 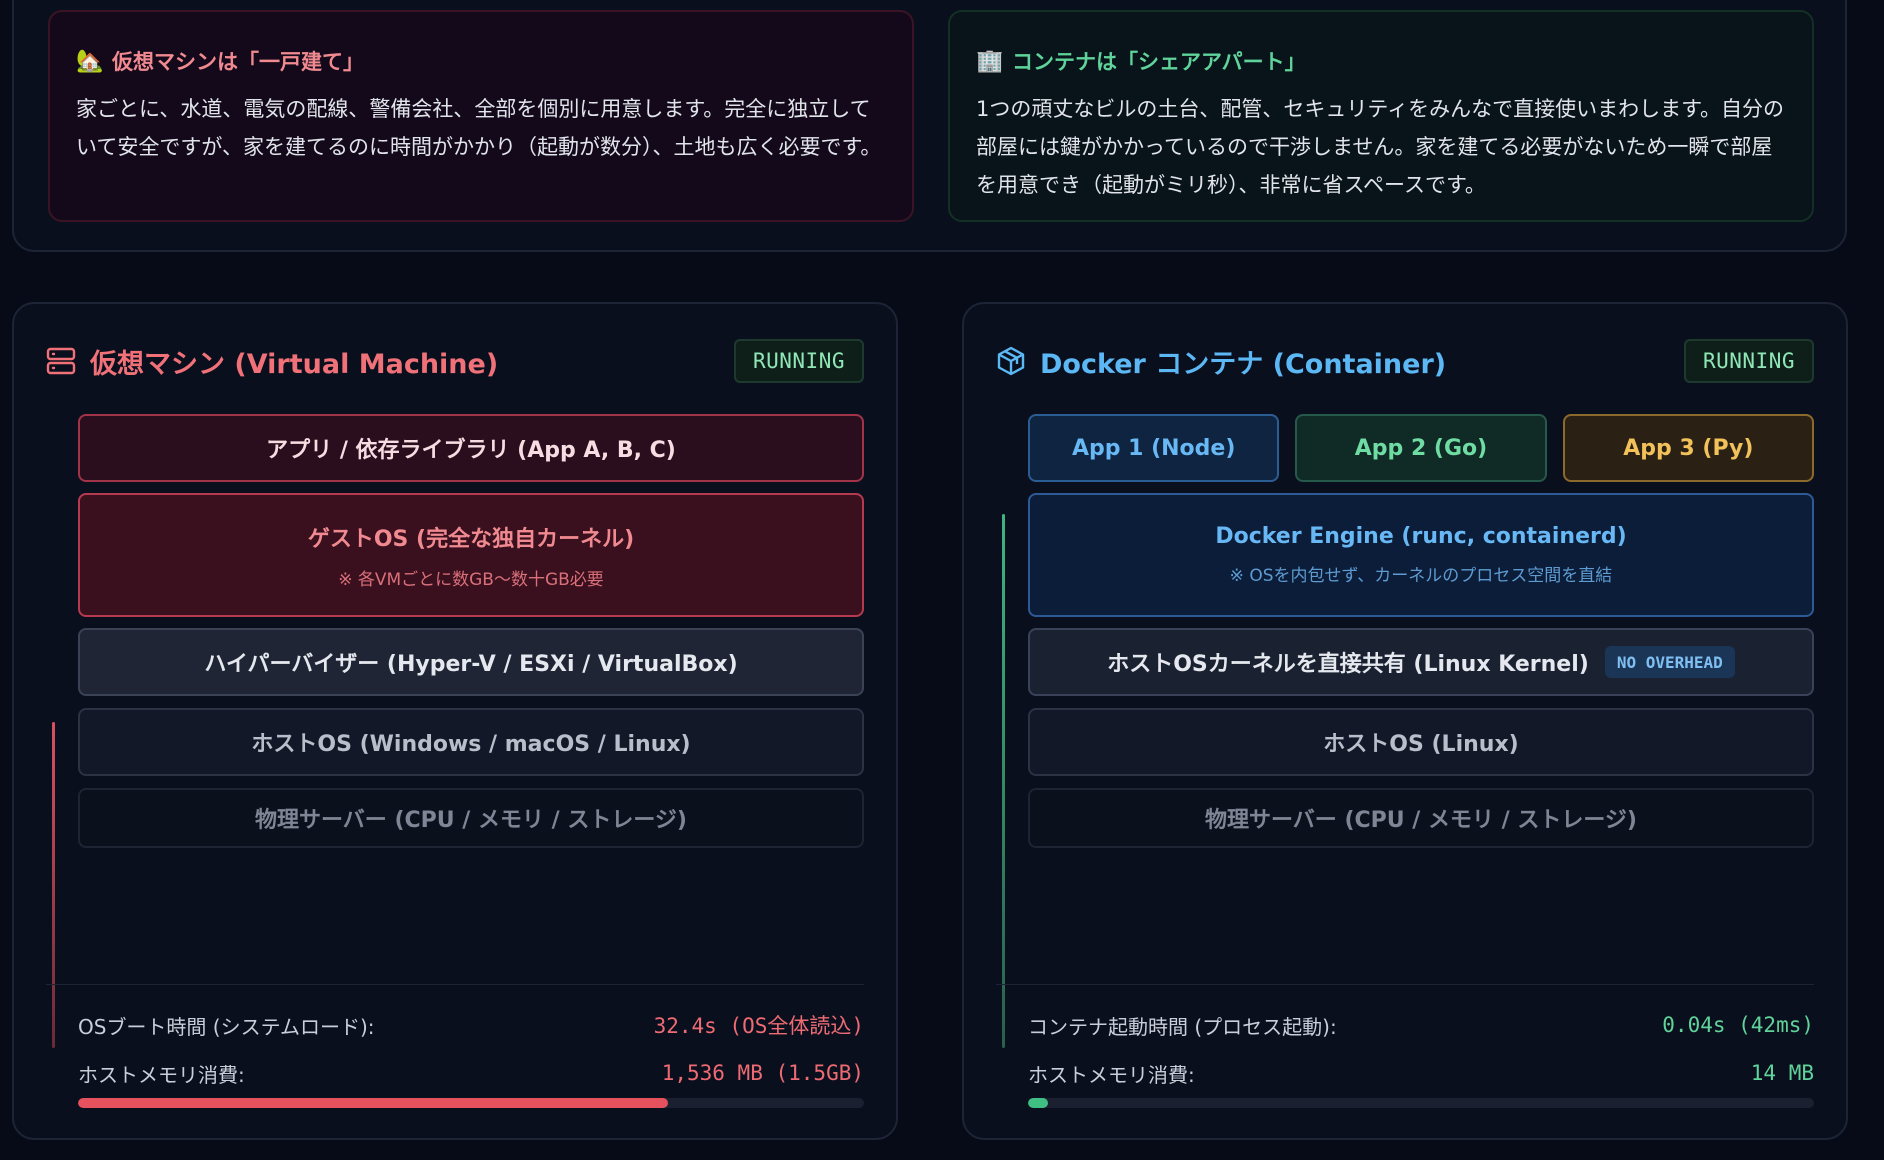 I want to click on vm-layer-host-os: ホストOS (Windows / macOS / Linux), so click(x=471, y=742).